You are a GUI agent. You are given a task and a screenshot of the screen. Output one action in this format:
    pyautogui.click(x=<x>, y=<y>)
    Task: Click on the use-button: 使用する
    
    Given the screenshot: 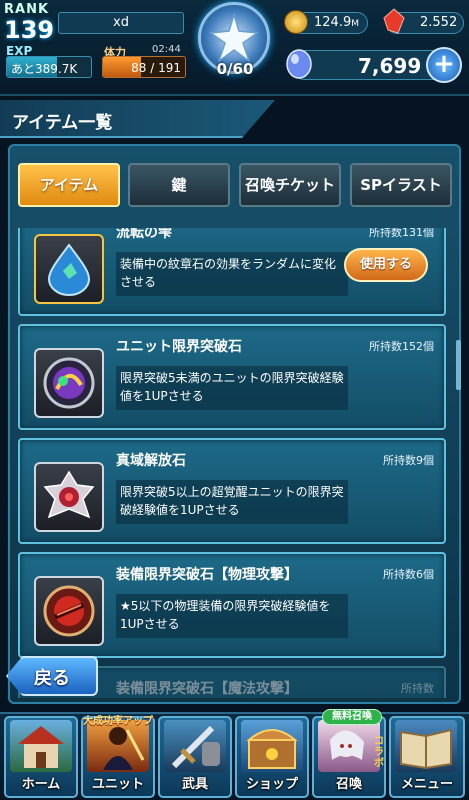 What is the action you would take?
    pyautogui.click(x=386, y=265)
    